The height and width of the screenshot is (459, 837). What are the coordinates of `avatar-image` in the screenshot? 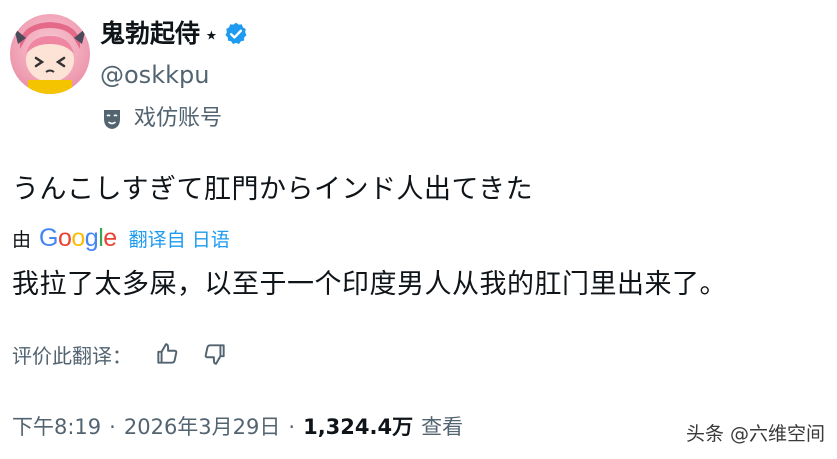 It's located at (50, 58).